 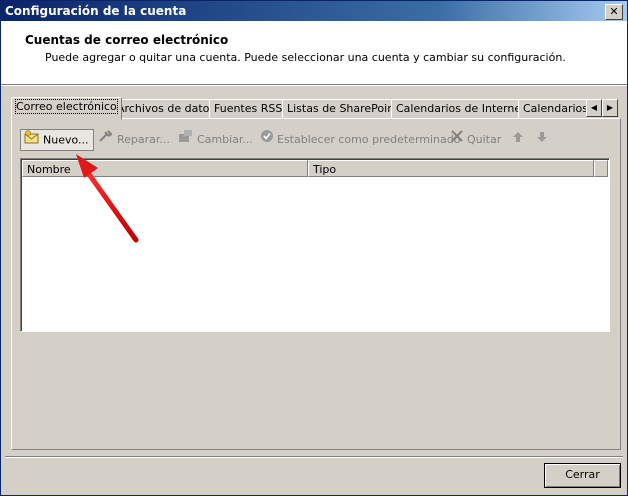 What do you see at coordinates (96, 11) in the screenshot?
I see `window-title: Configuración de la cuenta` at bounding box center [96, 11].